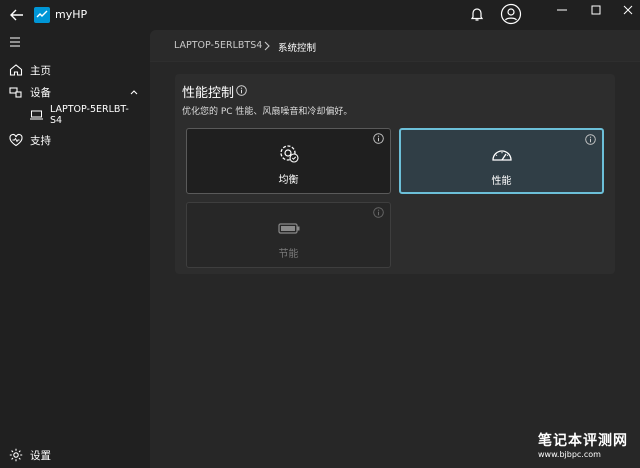 The width and height of the screenshot is (640, 468). Describe the element at coordinates (320, 15) in the screenshot. I see `title-bar: myHP` at that location.